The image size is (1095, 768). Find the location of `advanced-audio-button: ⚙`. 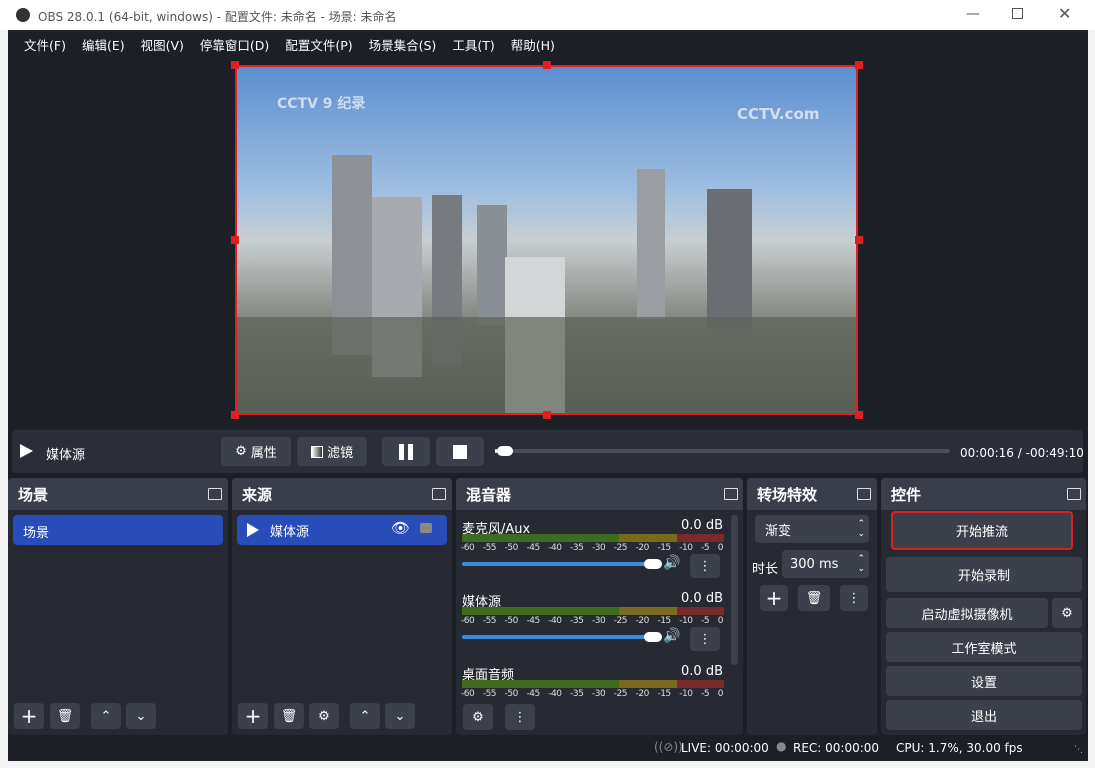

advanced-audio-button: ⚙ is located at coordinates (478, 717).